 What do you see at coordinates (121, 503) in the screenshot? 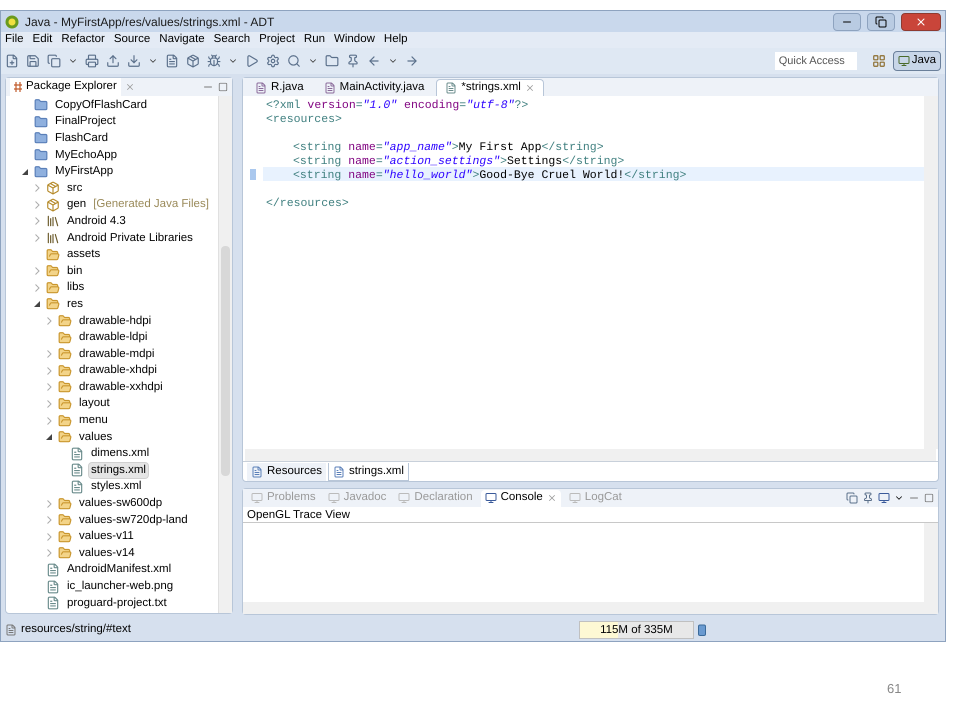
I see `tree-item: values-sw600dp` at bounding box center [121, 503].